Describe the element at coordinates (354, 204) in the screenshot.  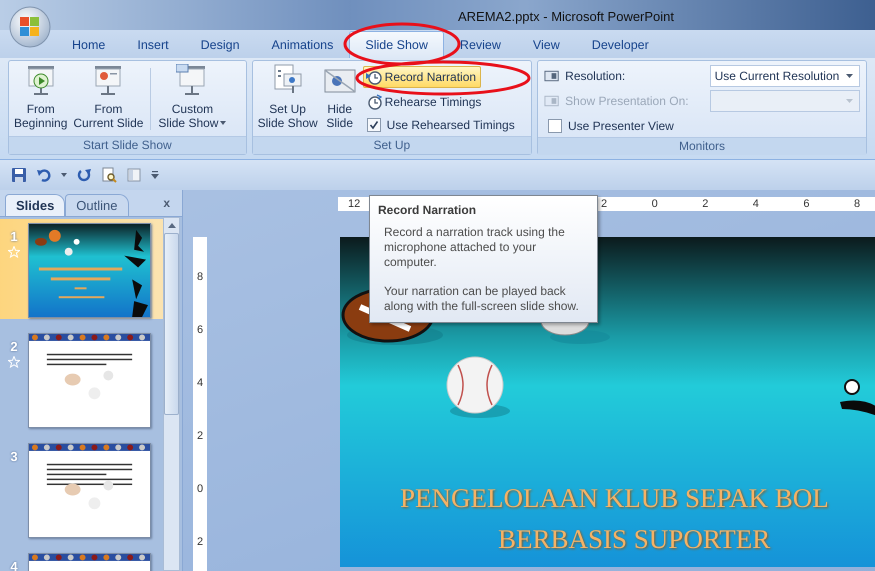
I see `ruler-label: 12` at that location.